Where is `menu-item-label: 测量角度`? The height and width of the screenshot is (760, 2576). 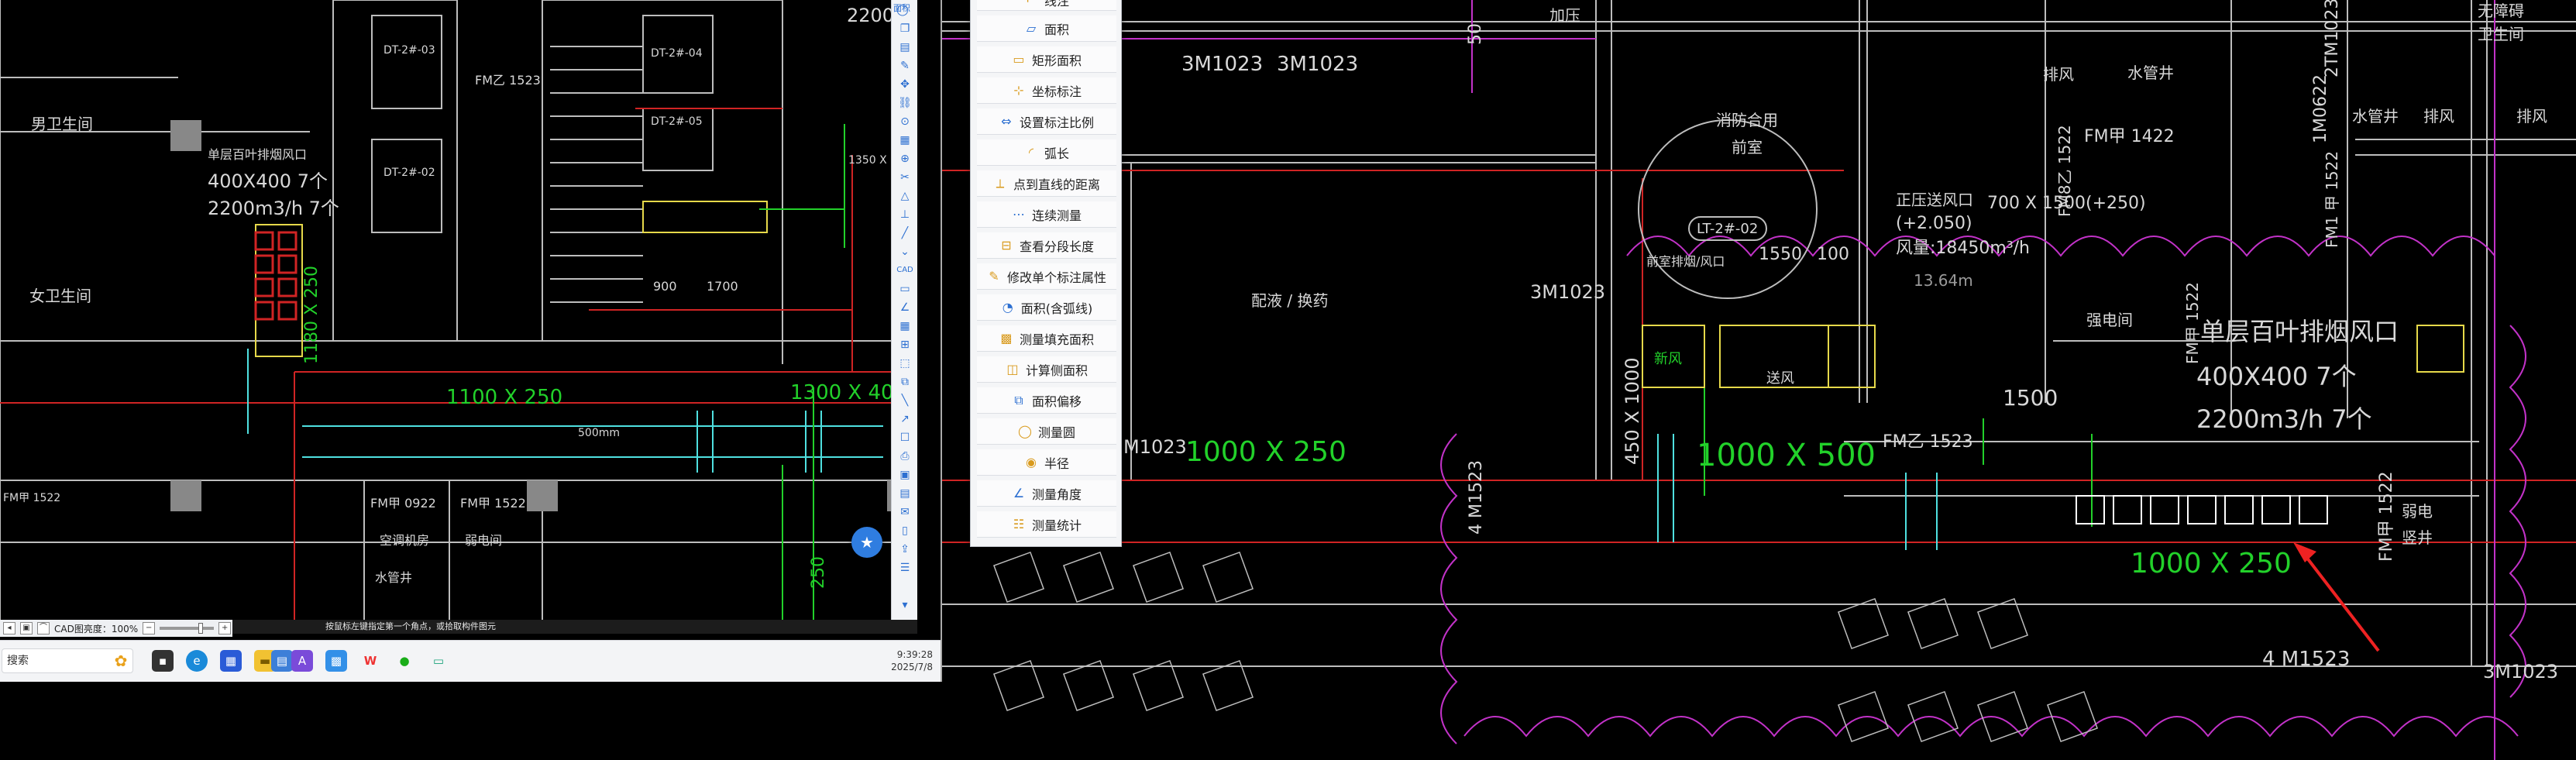 menu-item-label: 测量角度 is located at coordinates (1056, 494).